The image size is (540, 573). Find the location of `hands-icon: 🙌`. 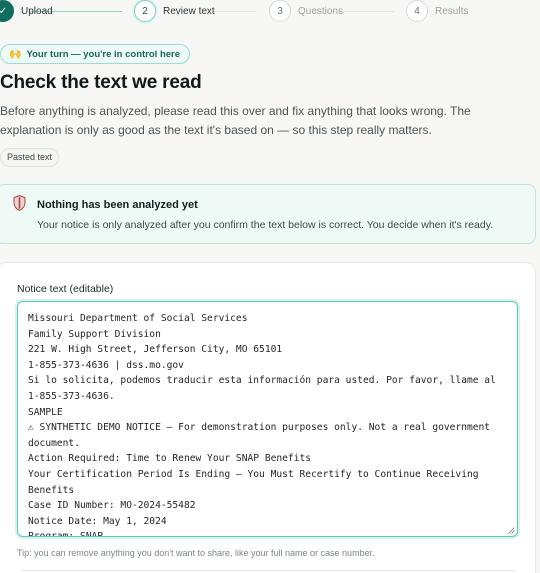

hands-icon: 🙌 is located at coordinates (15, 54).